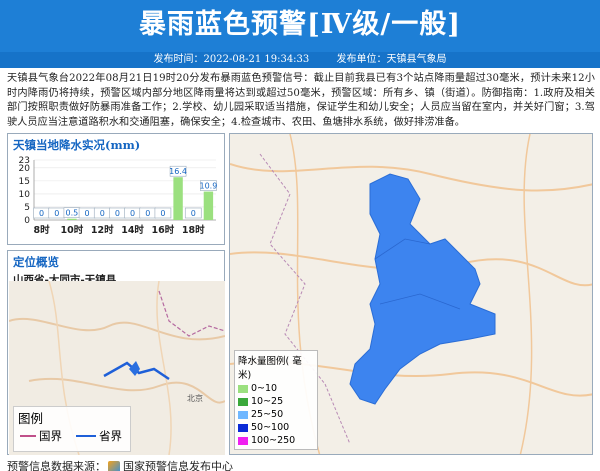  Describe the element at coordinates (72, 436) in the screenshot. I see `overview-legend-items: 国界 省界` at that location.